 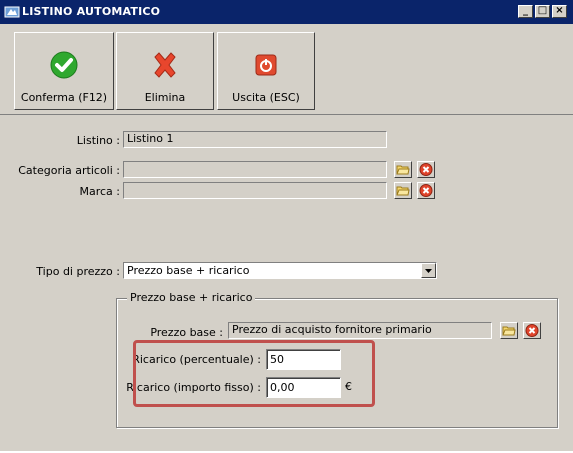 I want to click on listino-label: Listino :, so click(x=98, y=140).